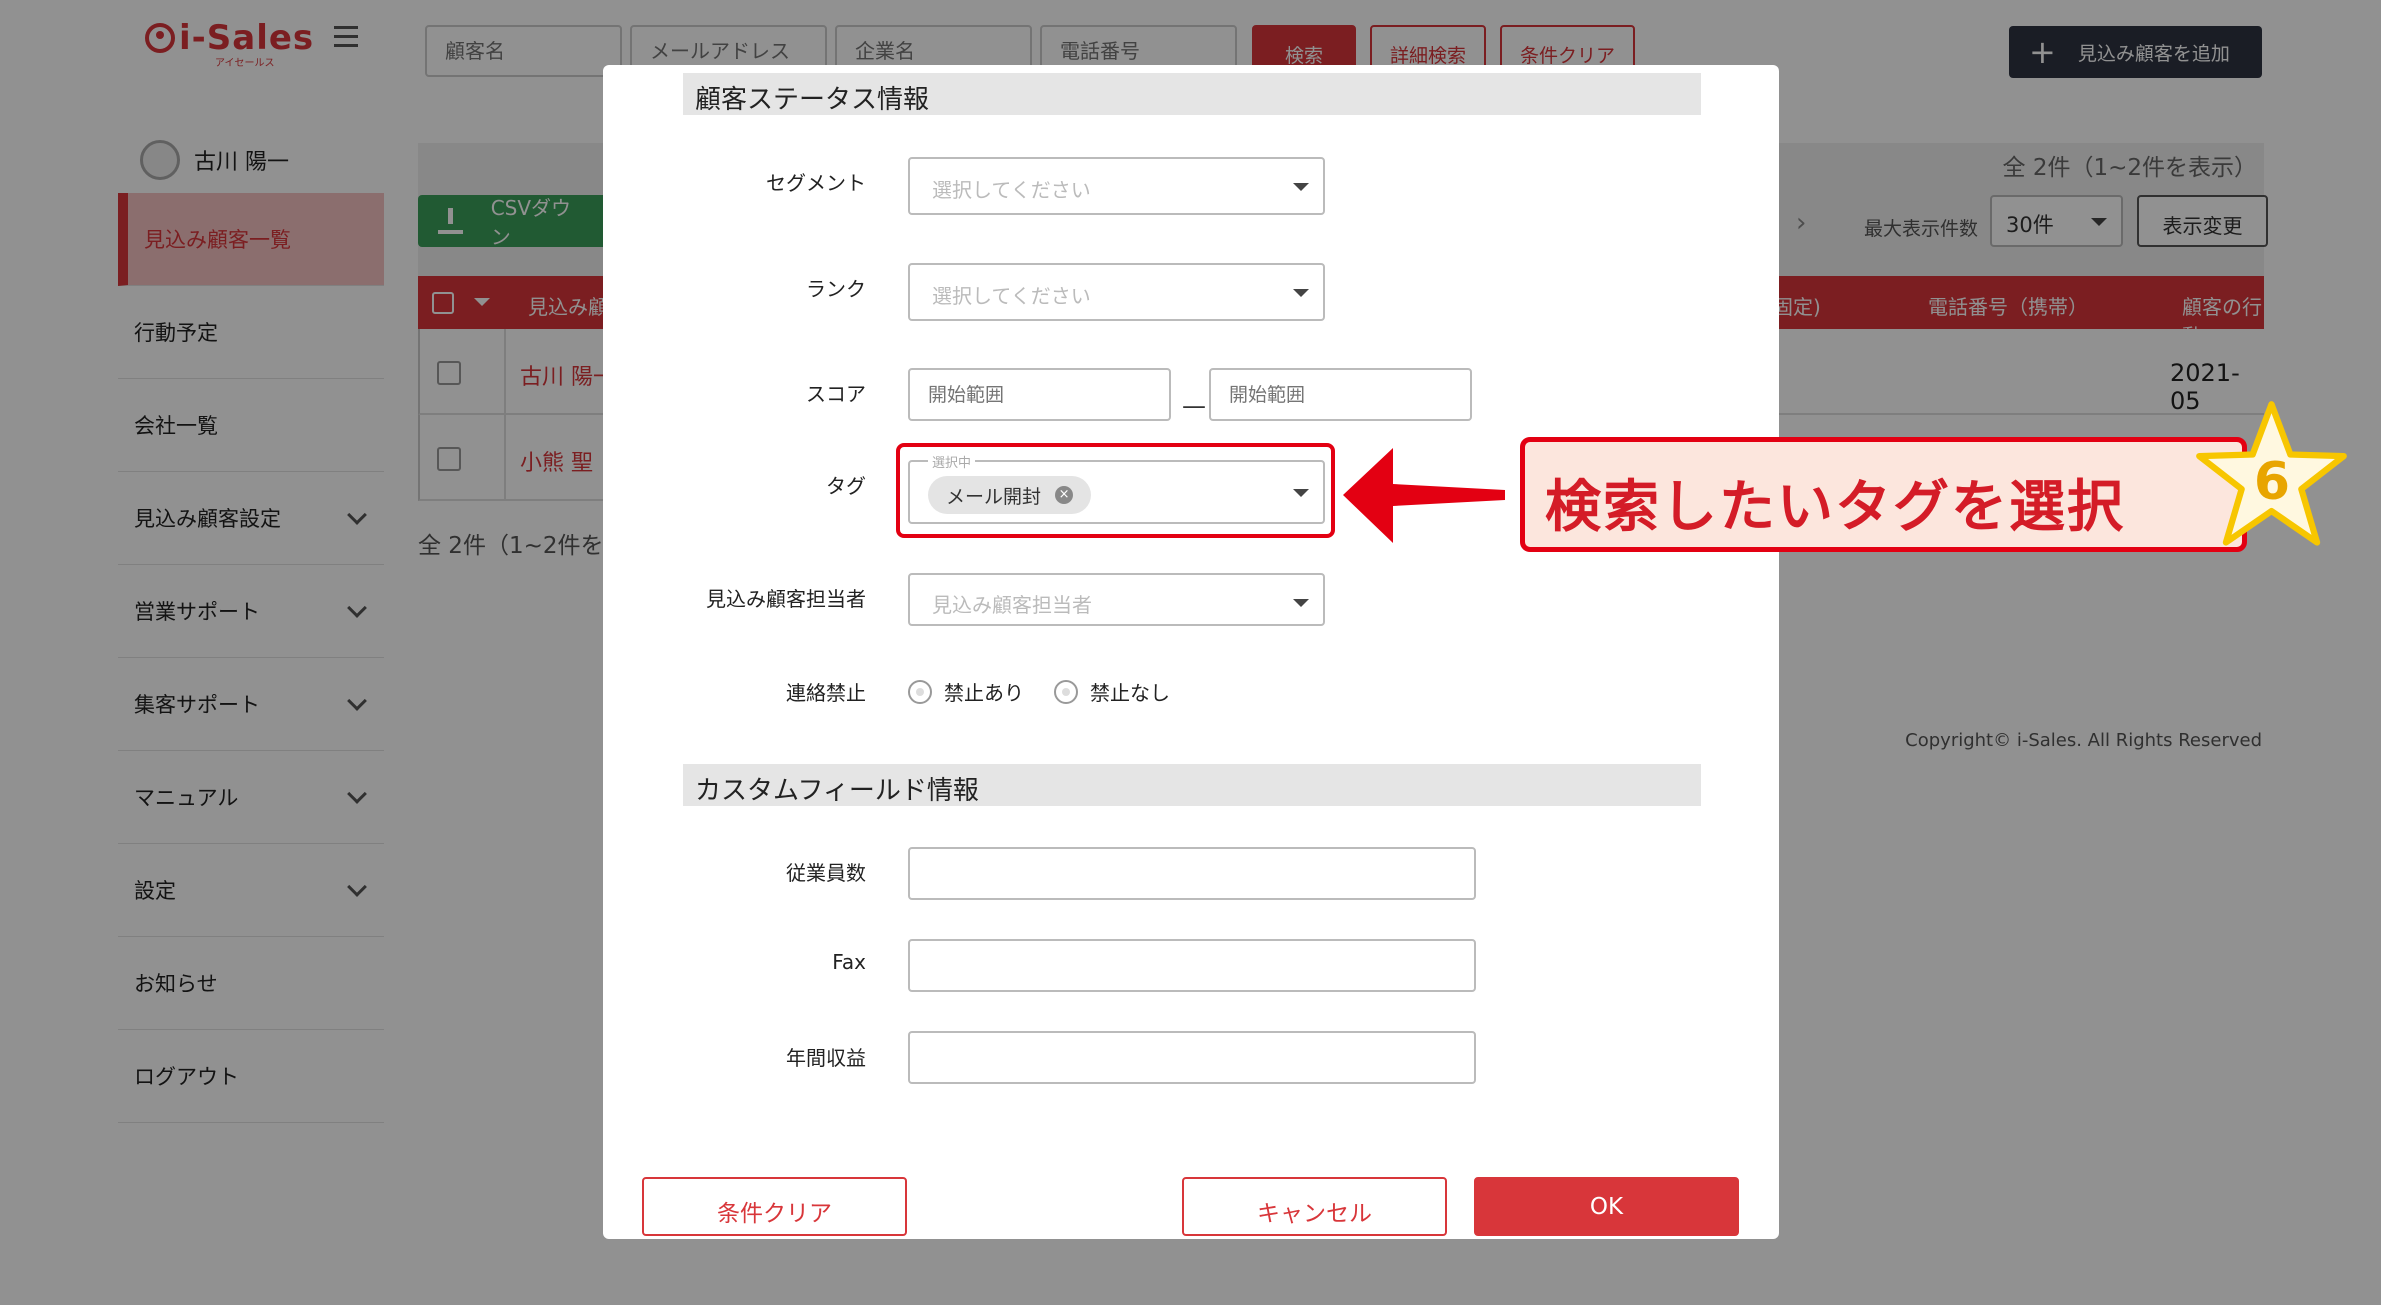 The height and width of the screenshot is (1305, 2381). I want to click on clear-conditions-button: 条件クリア, so click(774, 1206).